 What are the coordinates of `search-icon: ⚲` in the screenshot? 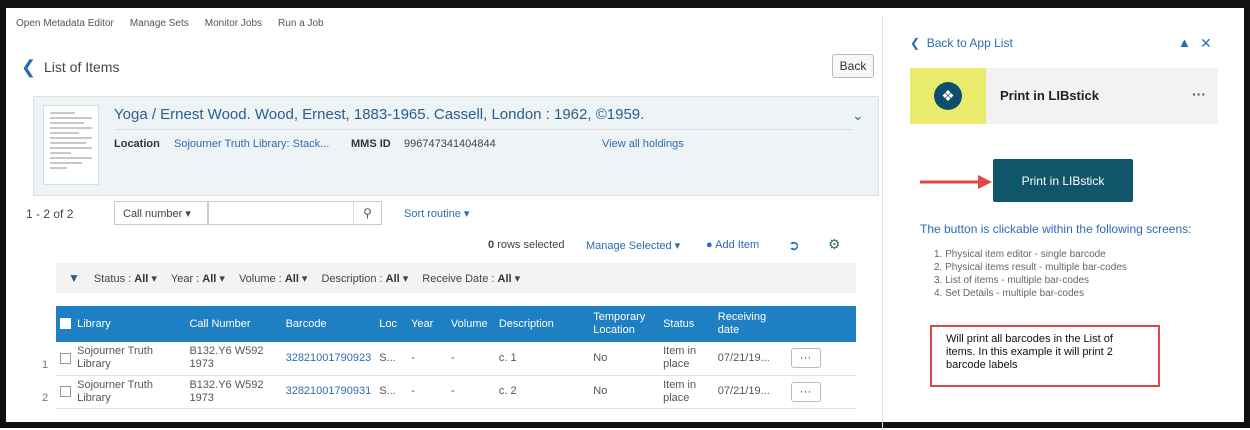 It's located at (367, 213).